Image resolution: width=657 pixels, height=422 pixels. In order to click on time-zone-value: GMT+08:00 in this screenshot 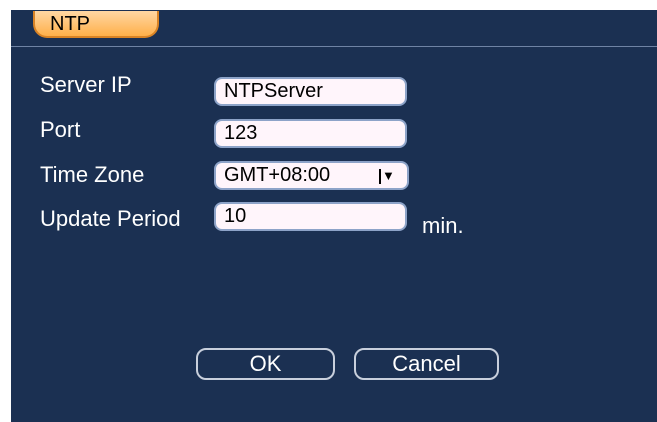, I will do `click(277, 175)`.